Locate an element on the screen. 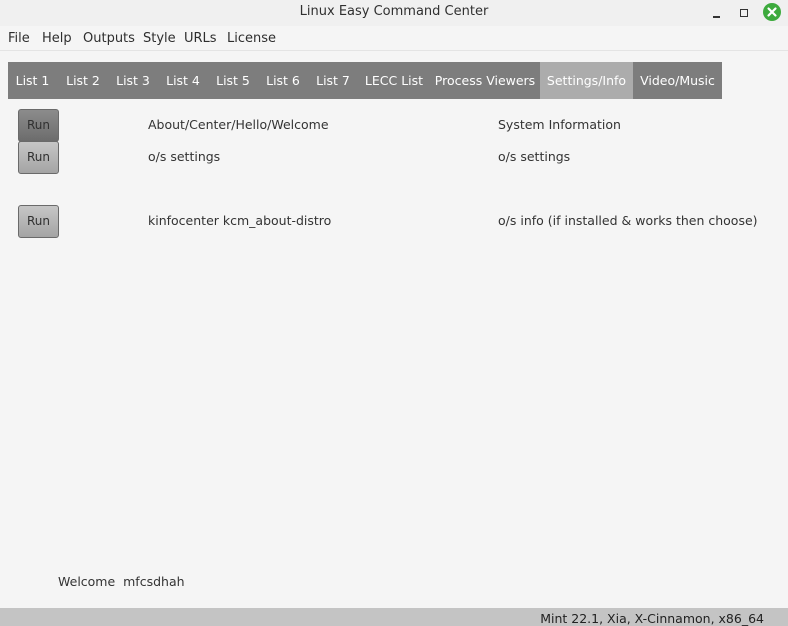 This screenshot has width=788, height=626. menu-urls: URLs is located at coordinates (200, 38).